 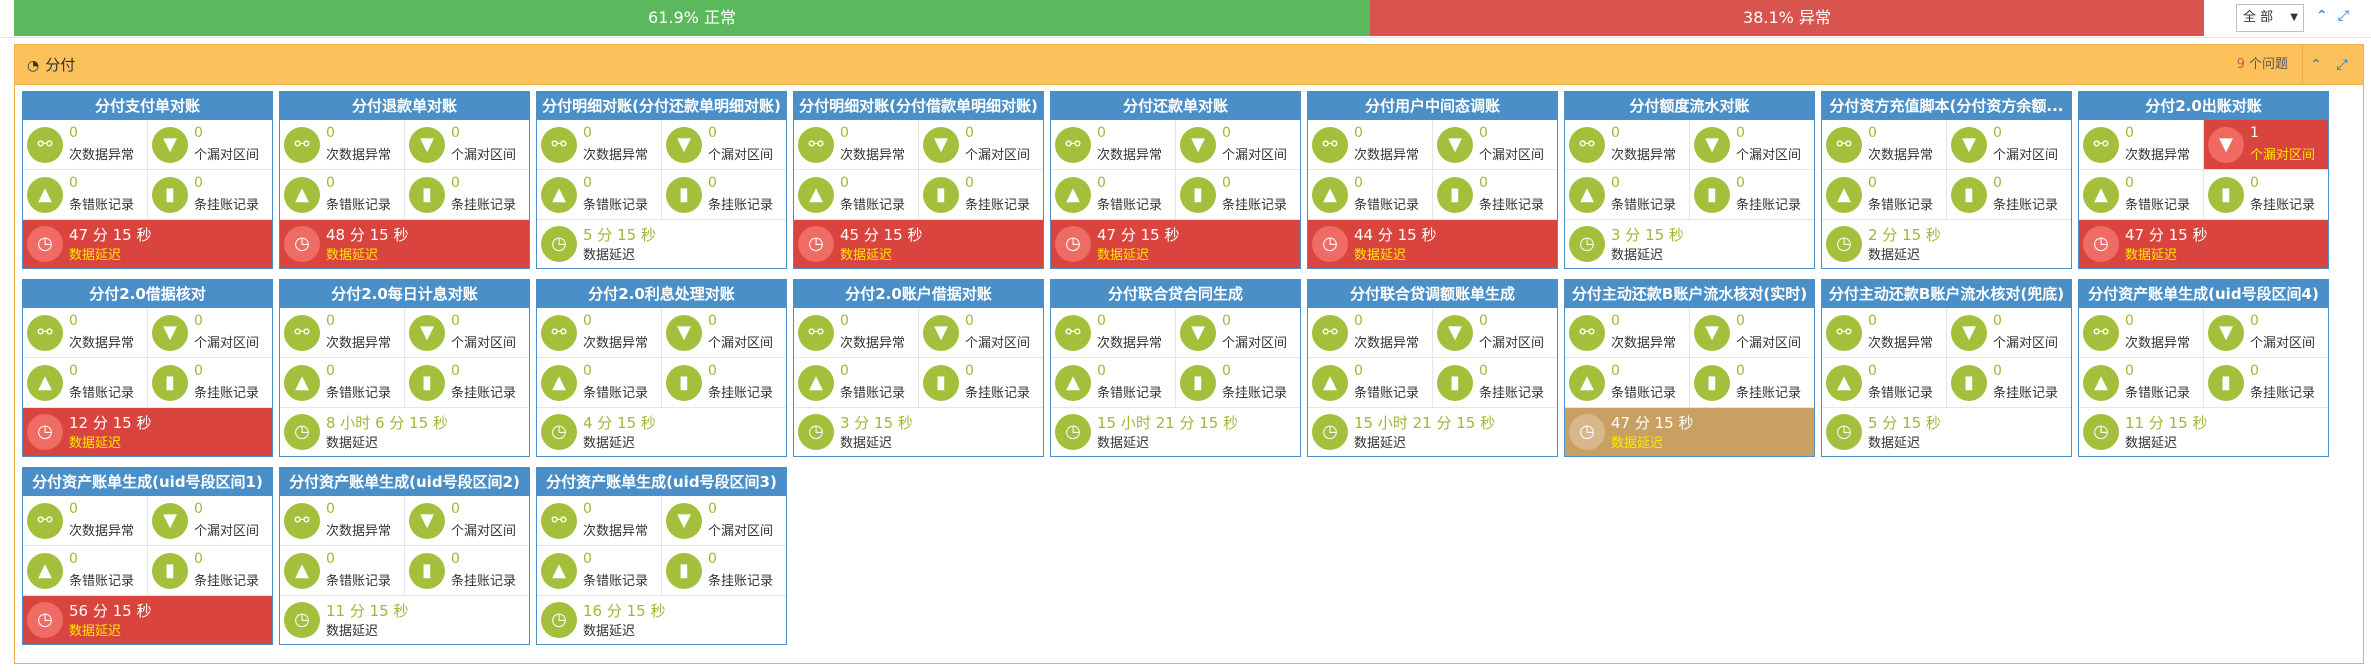 I want to click on card-title: 分付联合贷调额账单生成, so click(x=1432, y=294).